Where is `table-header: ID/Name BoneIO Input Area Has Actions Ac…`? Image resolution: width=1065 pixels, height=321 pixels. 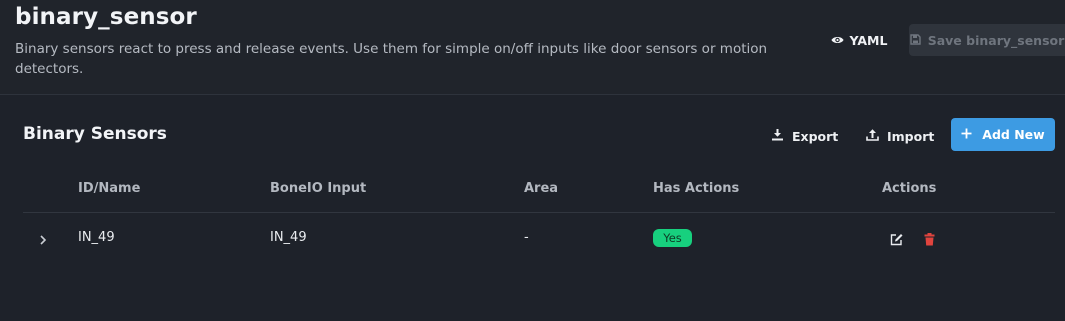
table-header: ID/Name BoneIO Input Area Has Actions Ac… is located at coordinates (539, 191).